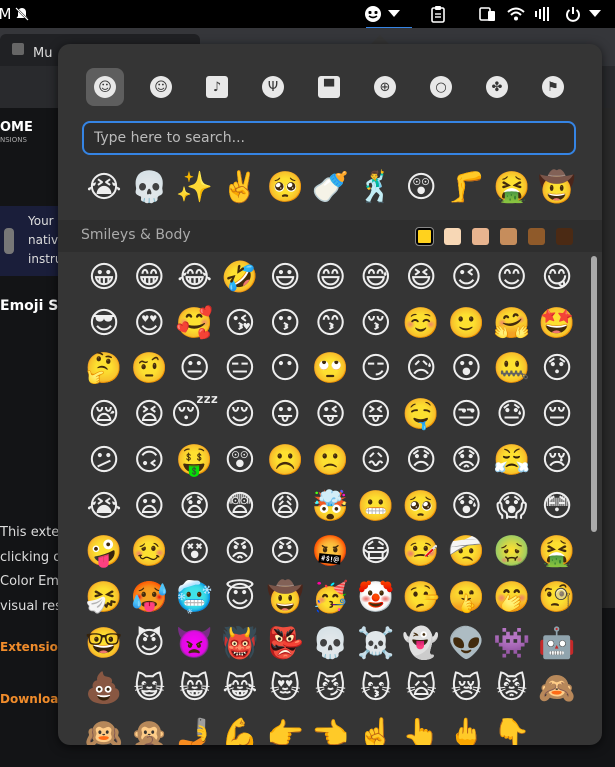  I want to click on emoji-cell: 🤤, so click(421, 415).